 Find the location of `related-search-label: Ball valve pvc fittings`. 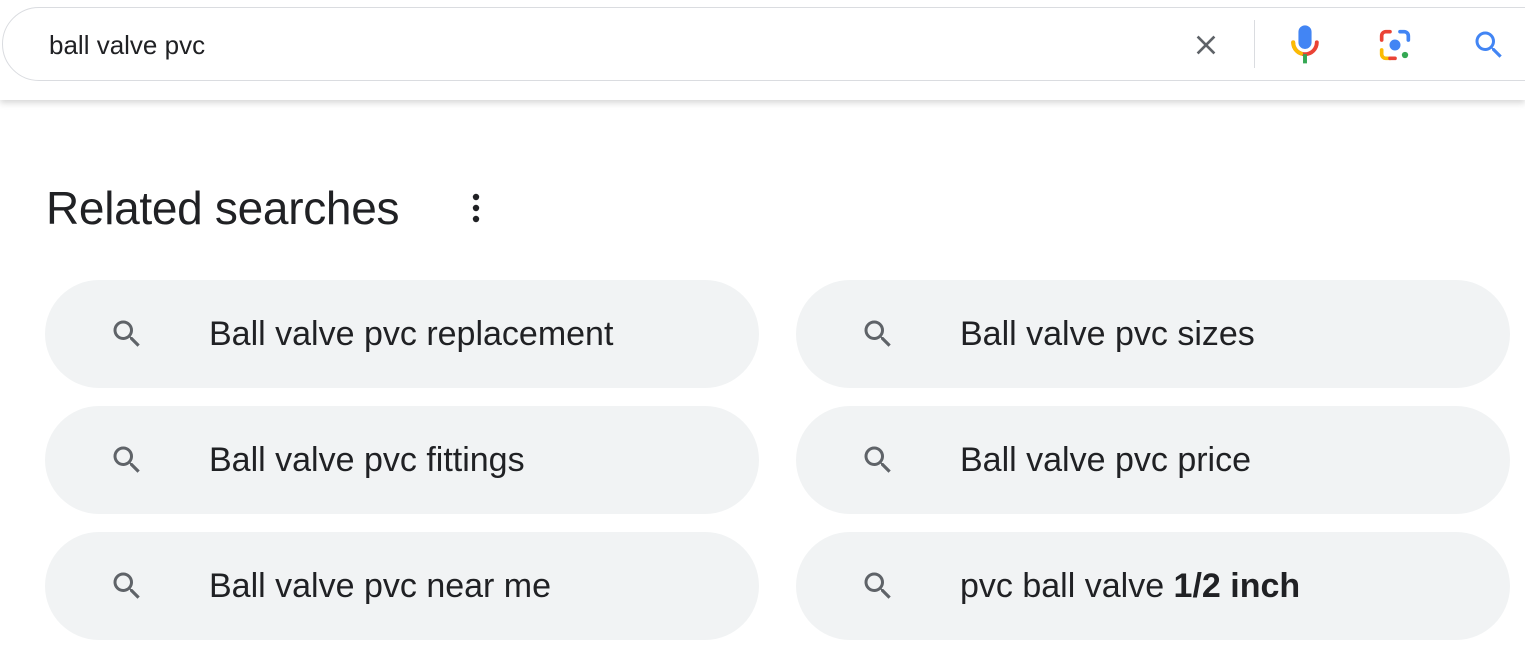

related-search-label: Ball valve pvc fittings is located at coordinates (367, 460).